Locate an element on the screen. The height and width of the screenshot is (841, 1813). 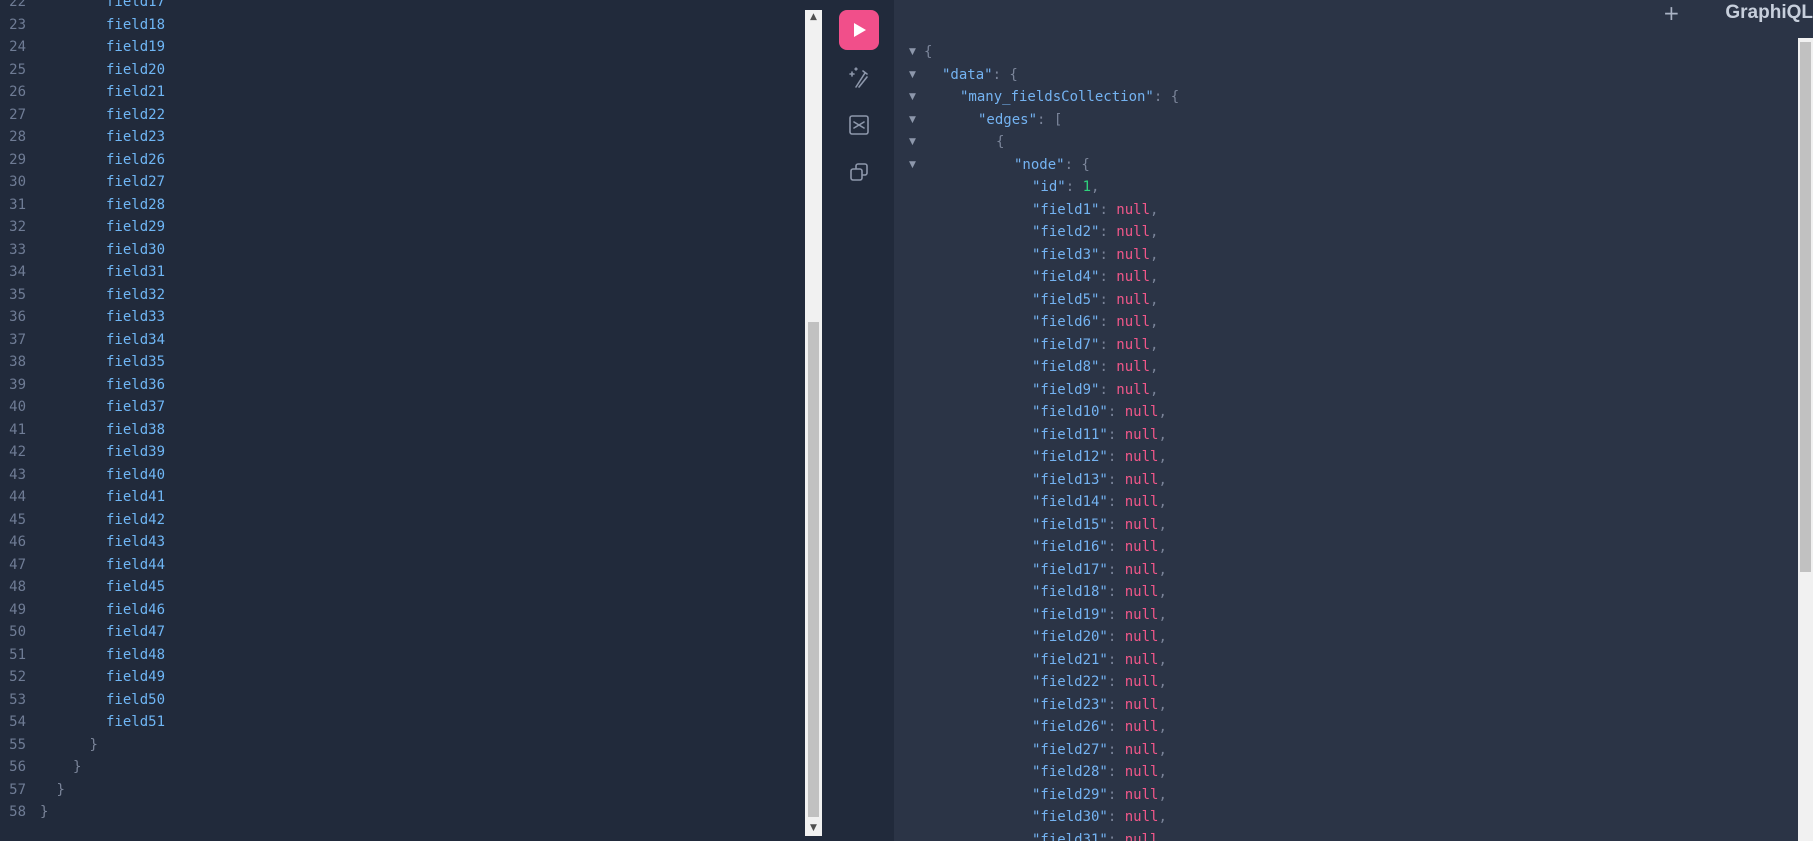
editor-line: 57} is located at coordinates (400, 790).